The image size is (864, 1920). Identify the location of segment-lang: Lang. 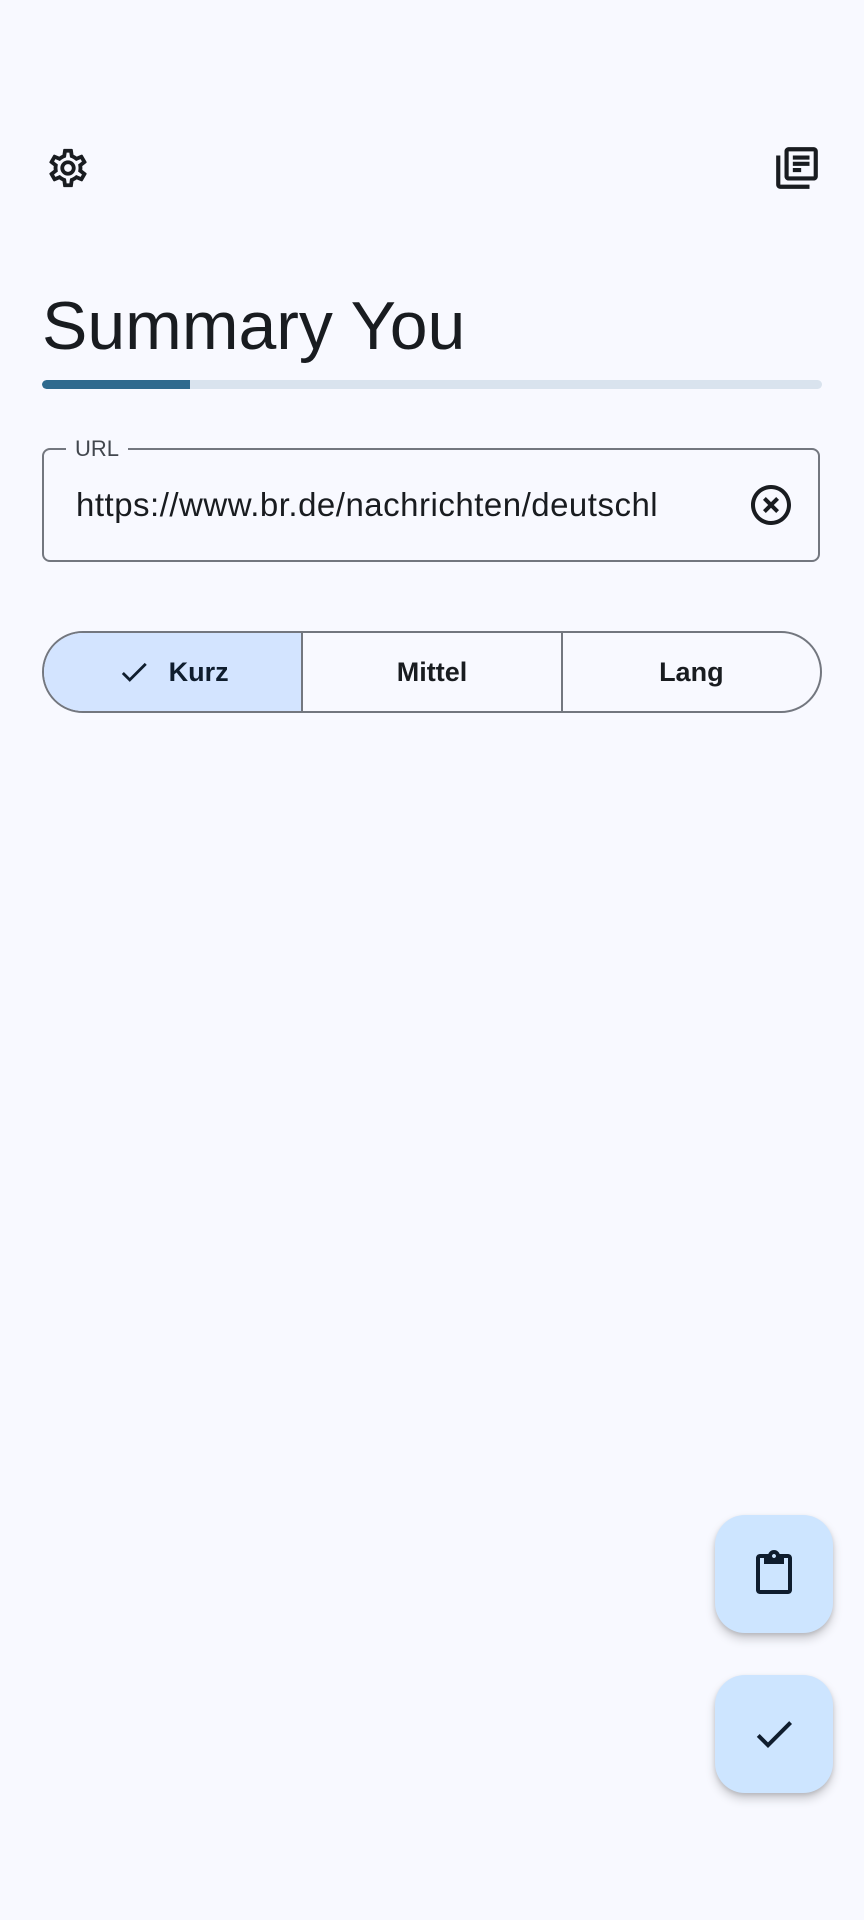
(690, 672).